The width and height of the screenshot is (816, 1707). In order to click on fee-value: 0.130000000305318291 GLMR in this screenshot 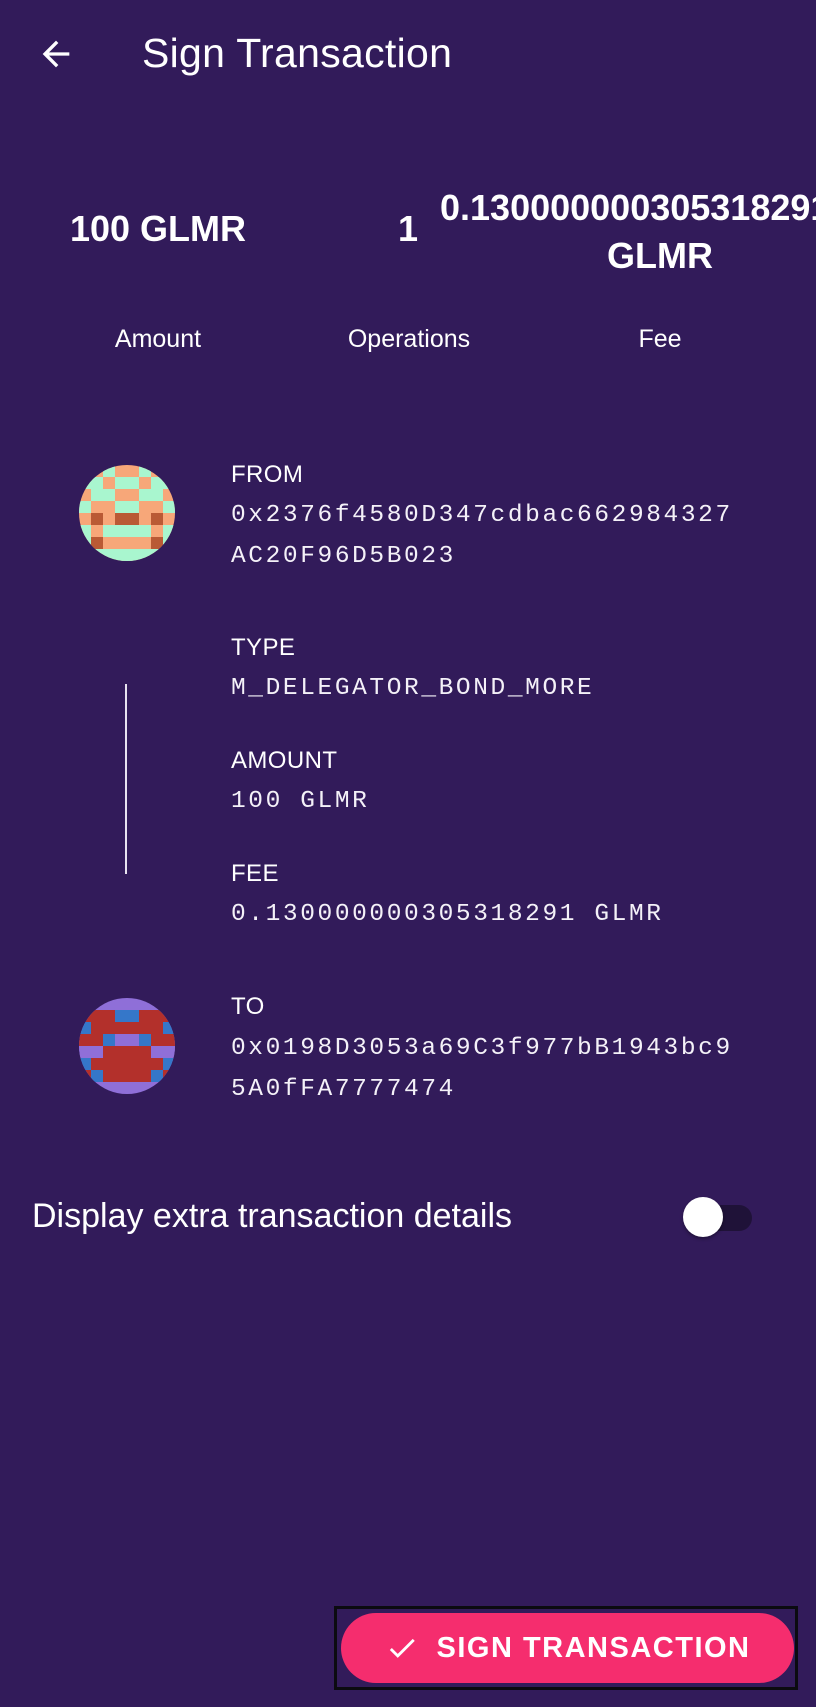, I will do `click(447, 914)`.